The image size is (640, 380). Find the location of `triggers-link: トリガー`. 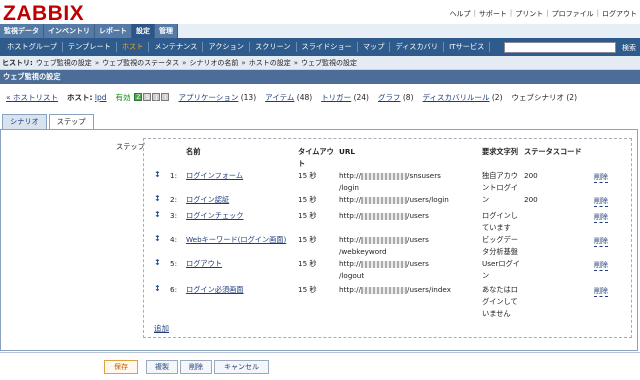

triggers-link: トリガー is located at coordinates (336, 97).